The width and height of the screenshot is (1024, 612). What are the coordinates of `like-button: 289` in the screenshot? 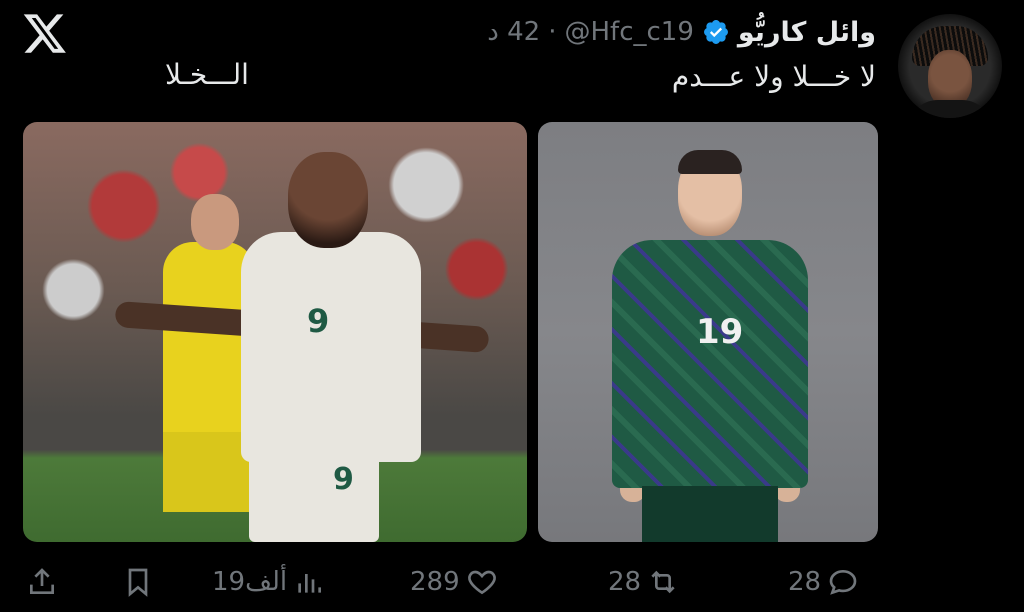 It's located at (454, 582).